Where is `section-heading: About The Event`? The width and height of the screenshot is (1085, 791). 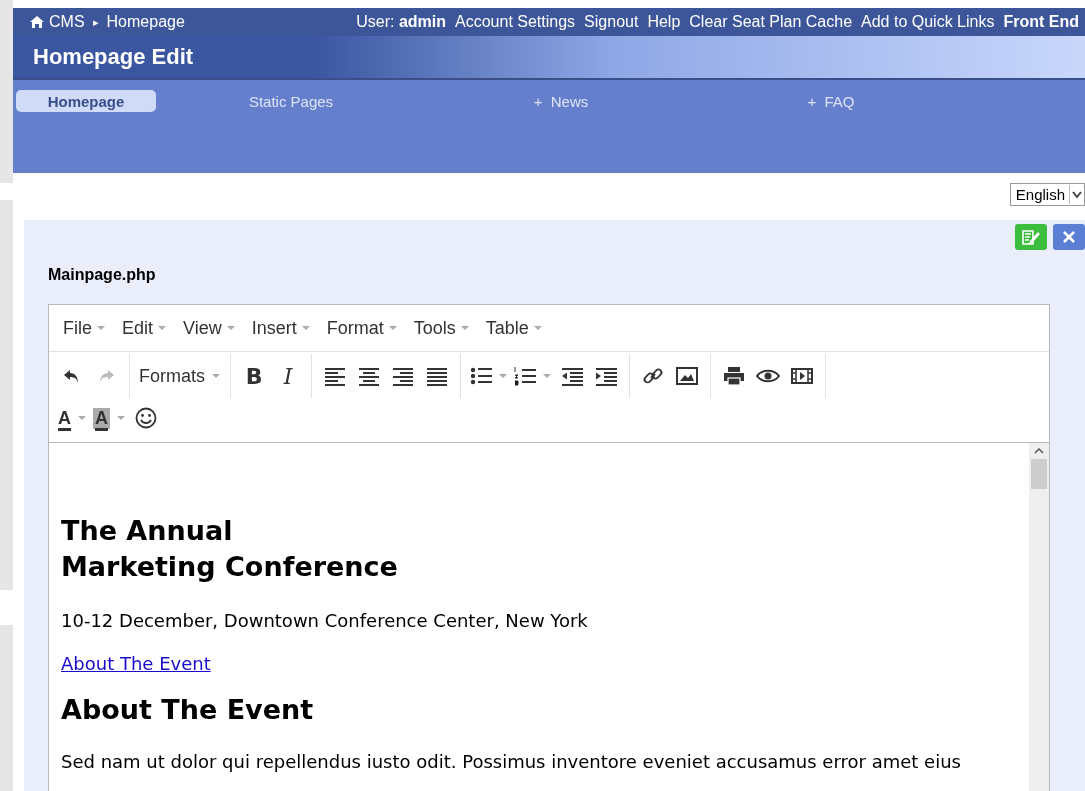 section-heading: About The Event is located at coordinates (188, 710).